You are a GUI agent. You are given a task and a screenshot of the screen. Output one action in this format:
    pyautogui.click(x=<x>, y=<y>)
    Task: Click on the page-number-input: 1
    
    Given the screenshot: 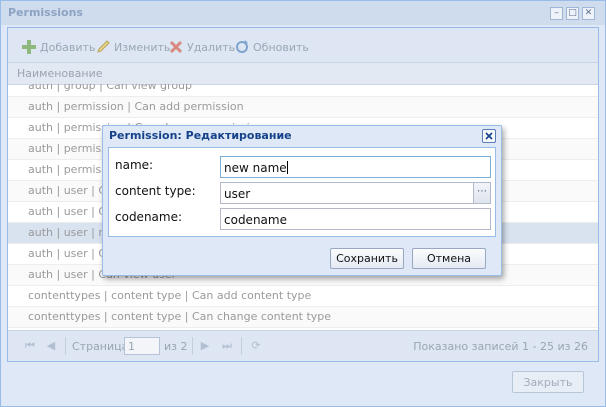 What is the action you would take?
    pyautogui.click(x=142, y=346)
    